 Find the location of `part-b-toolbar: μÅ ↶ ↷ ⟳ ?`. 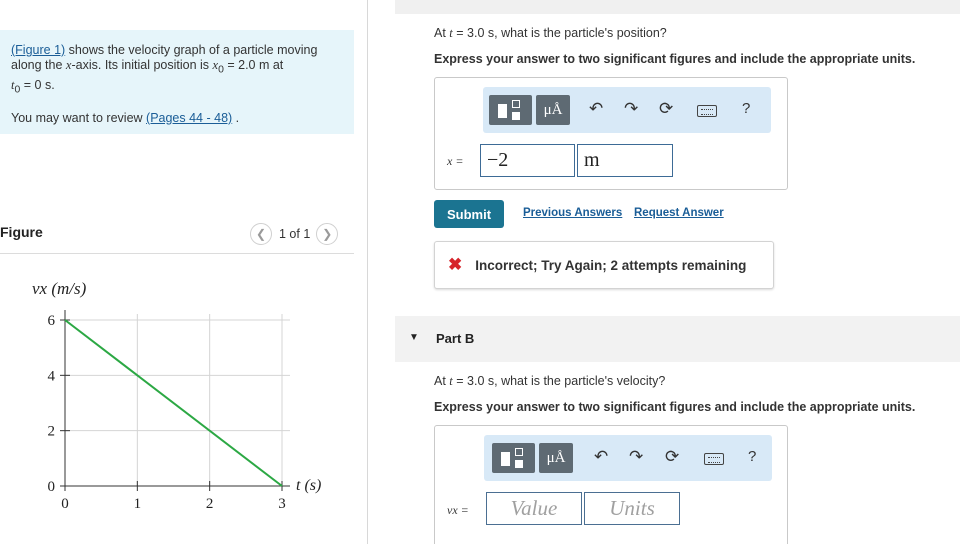

part-b-toolbar: μÅ ↶ ↷ ⟳ ? is located at coordinates (628, 458).